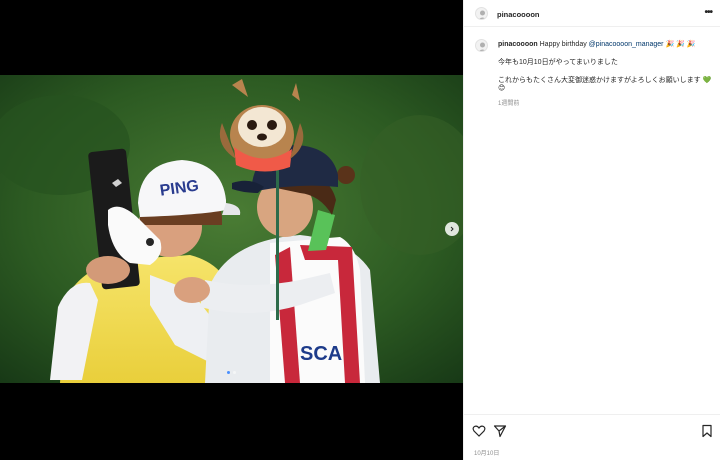  I want to click on more-options-icon: •••, so click(708, 12).